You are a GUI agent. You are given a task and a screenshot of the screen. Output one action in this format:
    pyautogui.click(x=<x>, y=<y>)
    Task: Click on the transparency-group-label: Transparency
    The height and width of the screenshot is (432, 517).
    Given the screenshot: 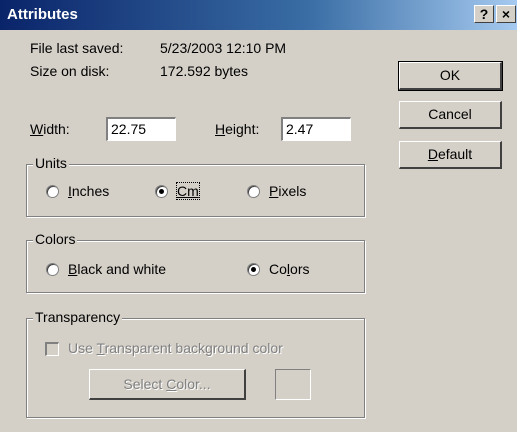 What is the action you would take?
    pyautogui.click(x=78, y=317)
    